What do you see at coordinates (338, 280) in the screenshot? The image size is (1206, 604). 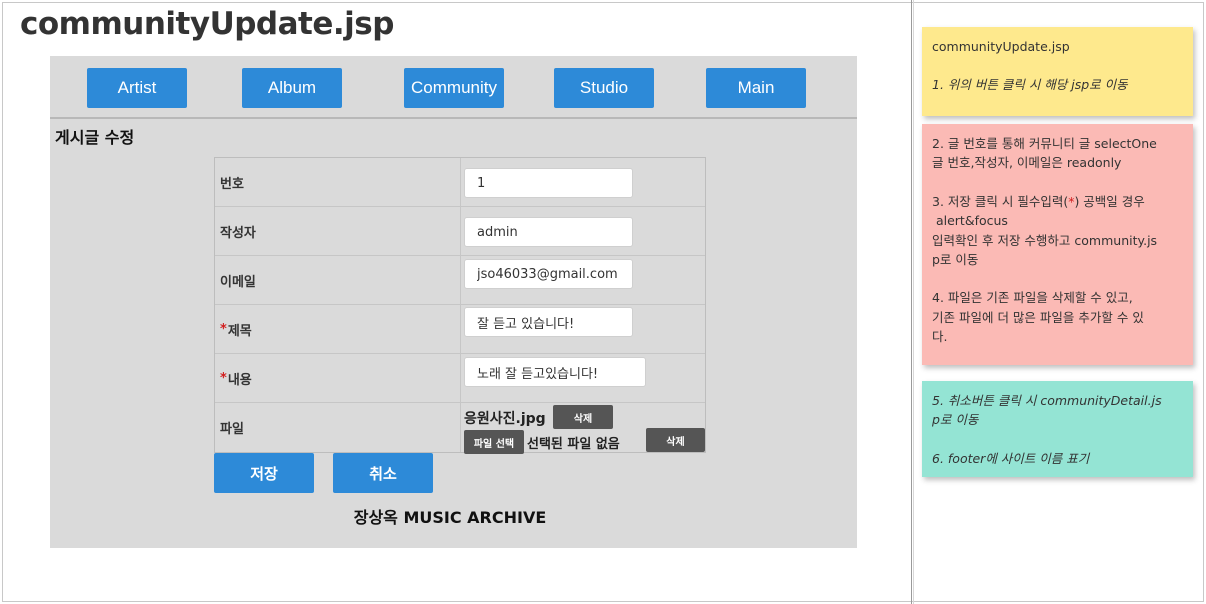 I see `email-label: 이메일` at bounding box center [338, 280].